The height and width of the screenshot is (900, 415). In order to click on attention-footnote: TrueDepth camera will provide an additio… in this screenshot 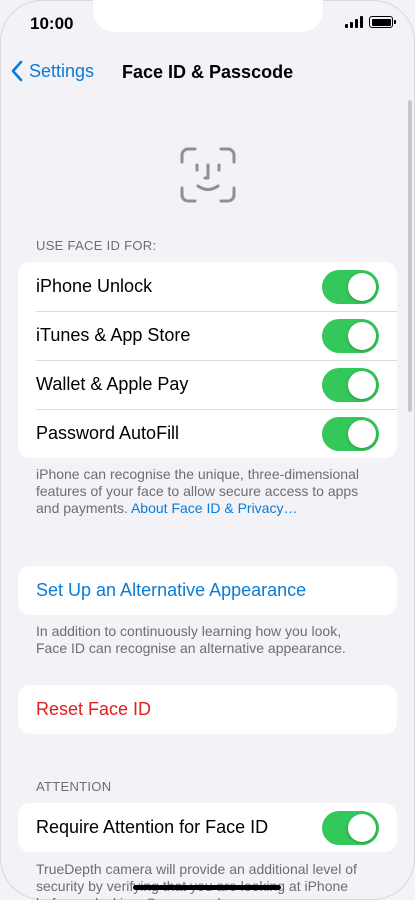, I will do `click(196, 880)`.